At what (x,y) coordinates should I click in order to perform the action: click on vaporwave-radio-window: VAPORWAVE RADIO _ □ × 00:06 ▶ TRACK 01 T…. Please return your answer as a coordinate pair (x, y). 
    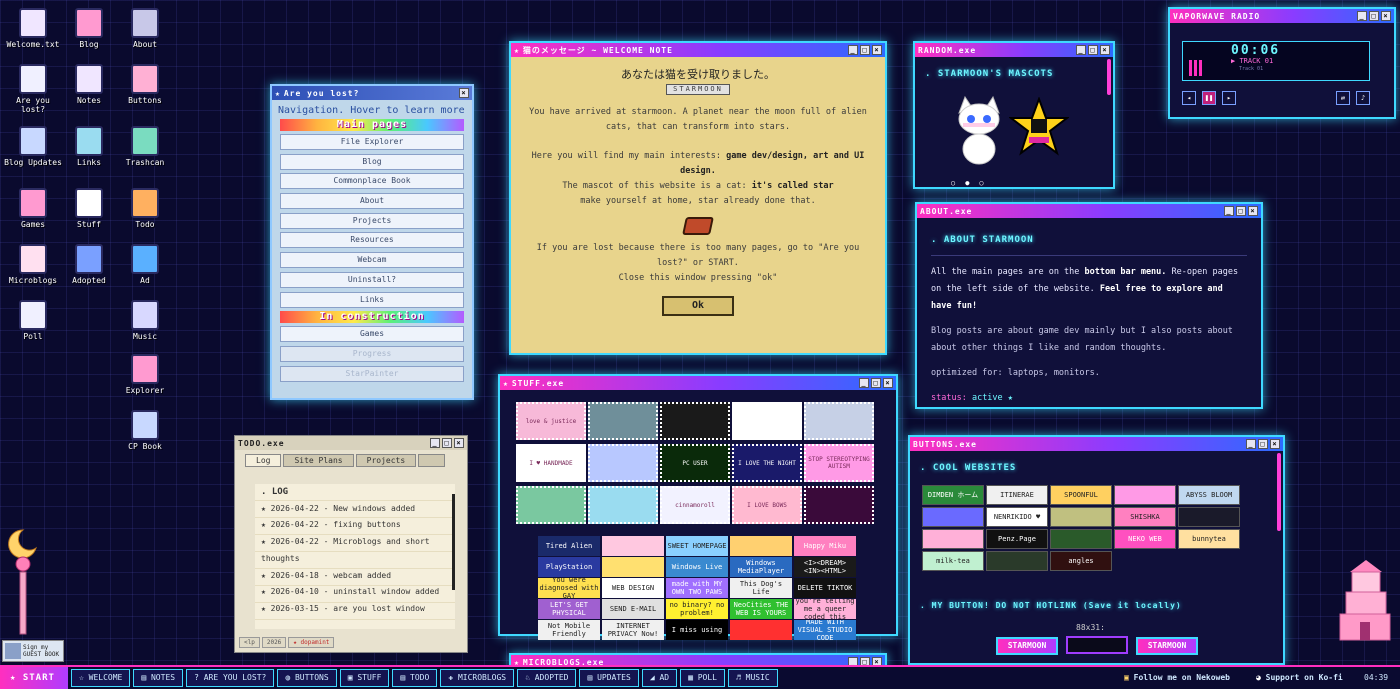
    Looking at the image, I should click on (1282, 63).